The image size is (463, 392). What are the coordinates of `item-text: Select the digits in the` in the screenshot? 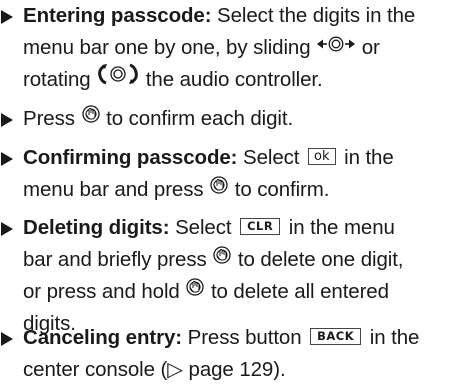 It's located at (313, 15).